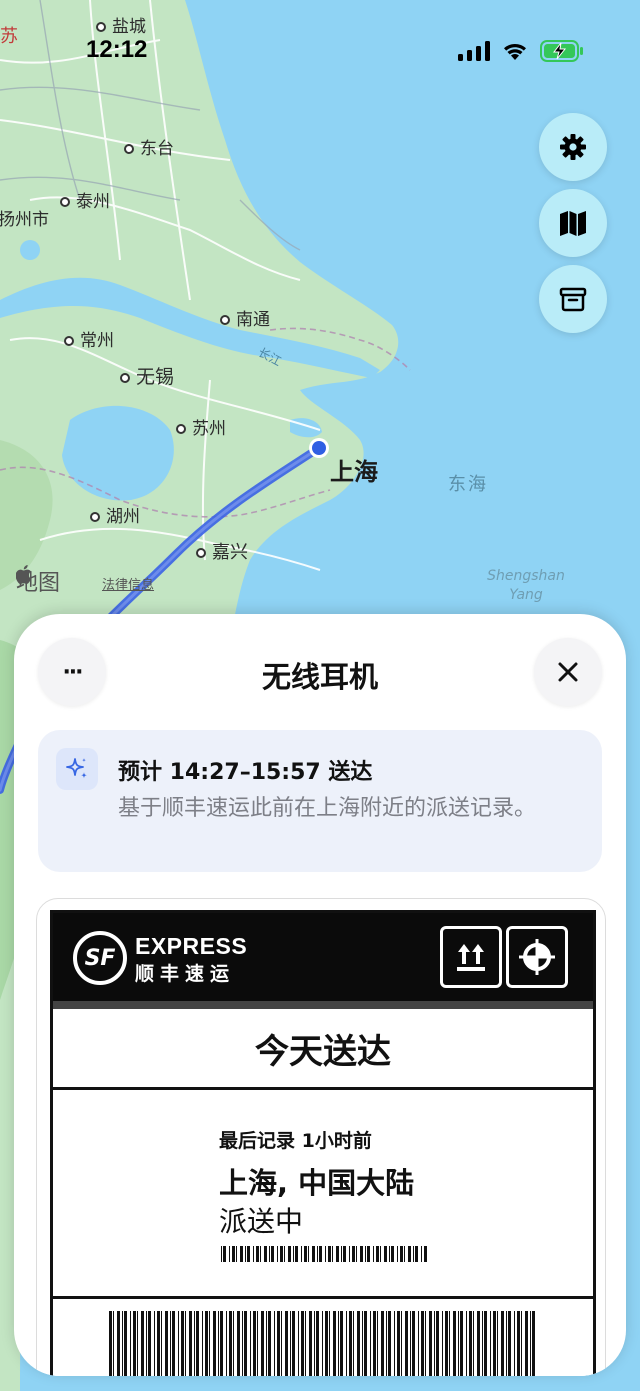 Image resolution: width=640 pixels, height=1391 pixels. I want to click on city-taizhou: 泰州, so click(85, 199).